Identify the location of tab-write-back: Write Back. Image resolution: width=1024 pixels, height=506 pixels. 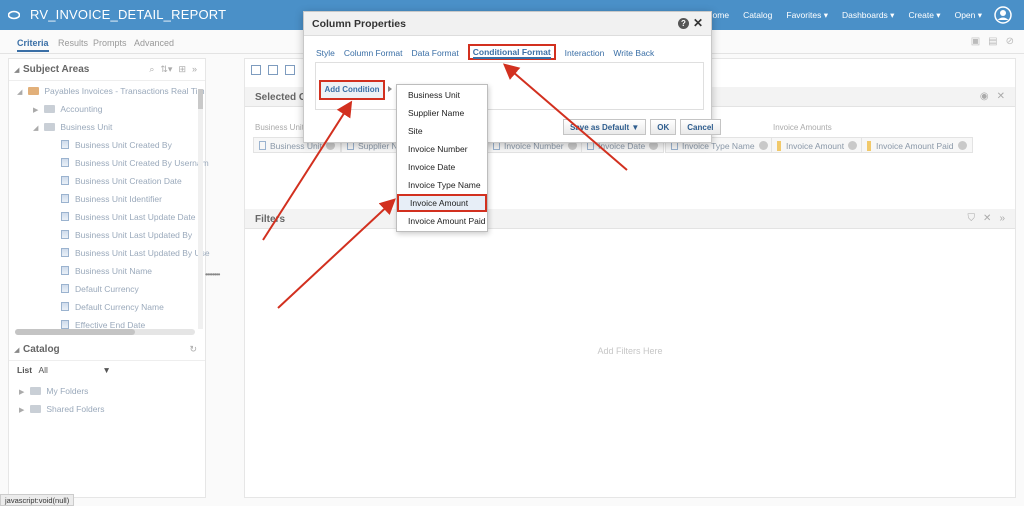
(633, 54).